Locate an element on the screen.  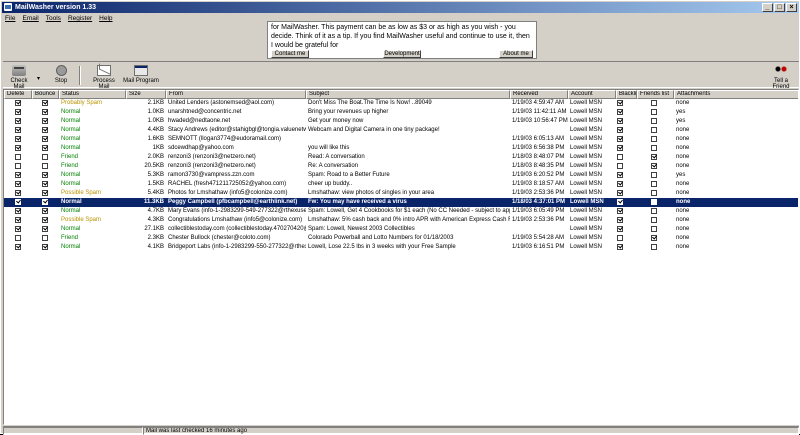
minimize-button: _ is located at coordinates (767, 7).